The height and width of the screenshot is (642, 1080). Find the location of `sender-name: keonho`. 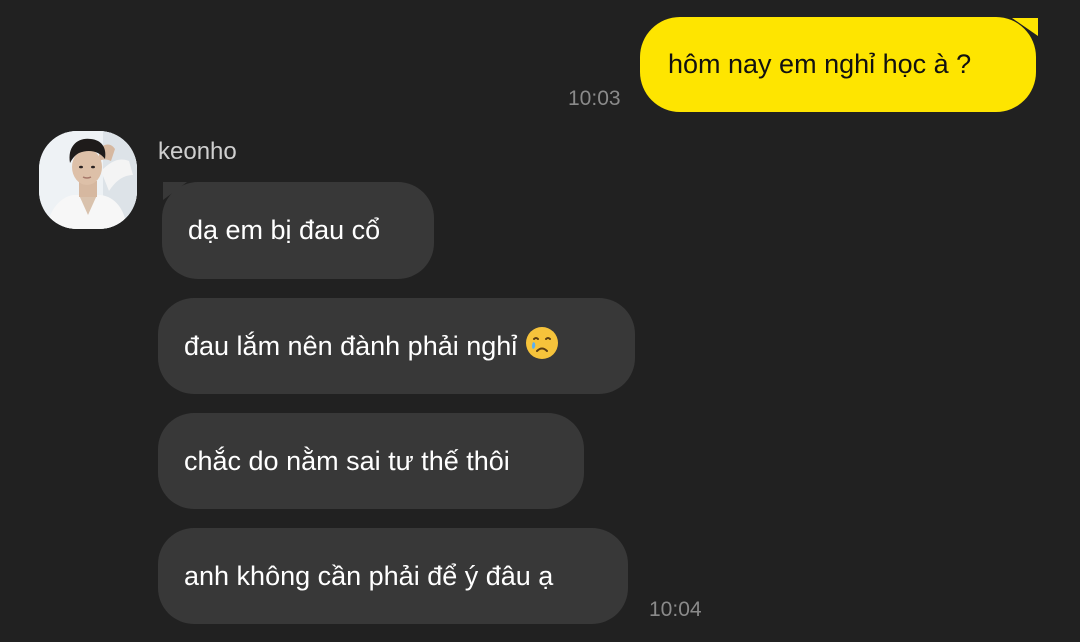

sender-name: keonho is located at coordinates (197, 151).